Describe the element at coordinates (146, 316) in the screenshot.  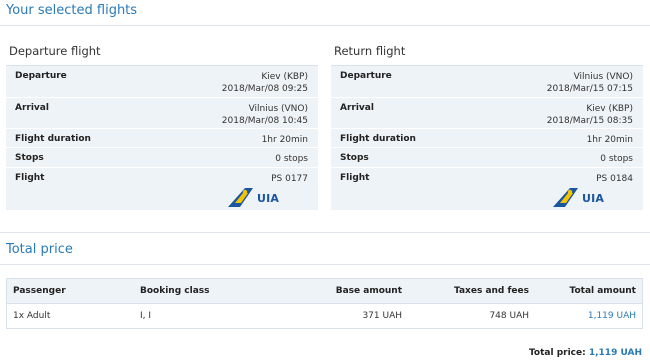
I see `booking-class-cell: I, I` at that location.